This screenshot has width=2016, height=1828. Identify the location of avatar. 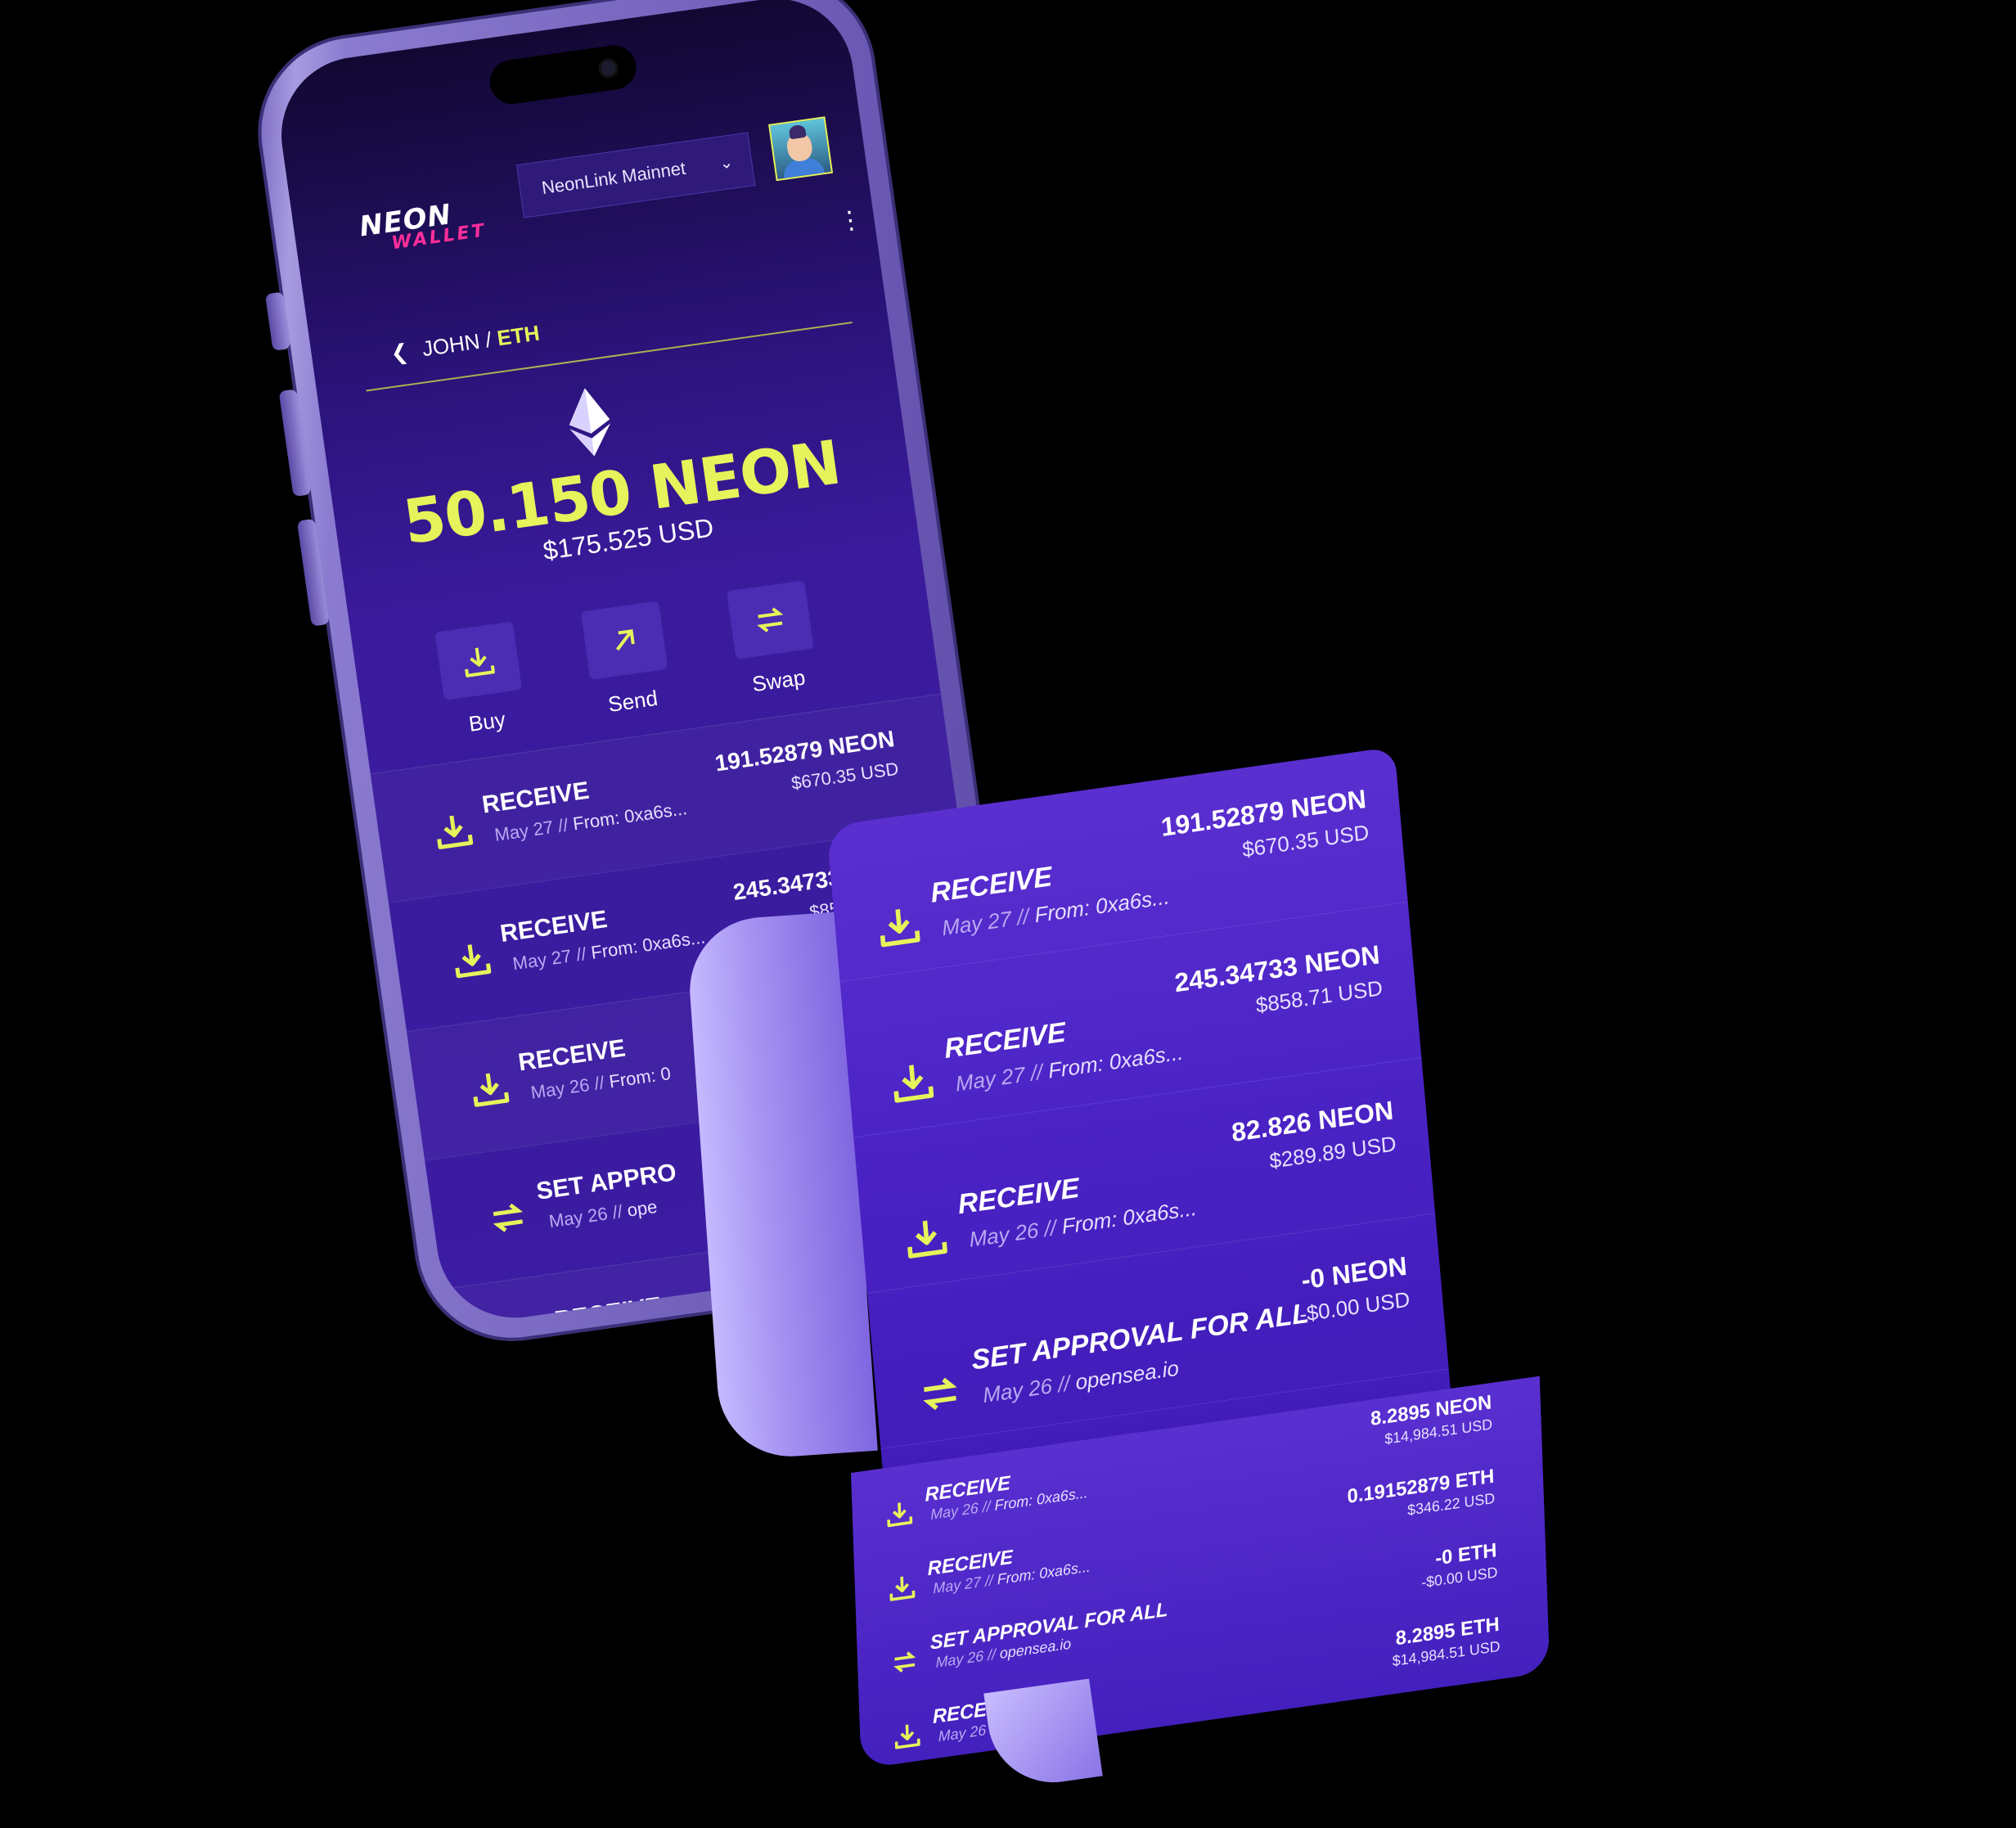
(801, 149).